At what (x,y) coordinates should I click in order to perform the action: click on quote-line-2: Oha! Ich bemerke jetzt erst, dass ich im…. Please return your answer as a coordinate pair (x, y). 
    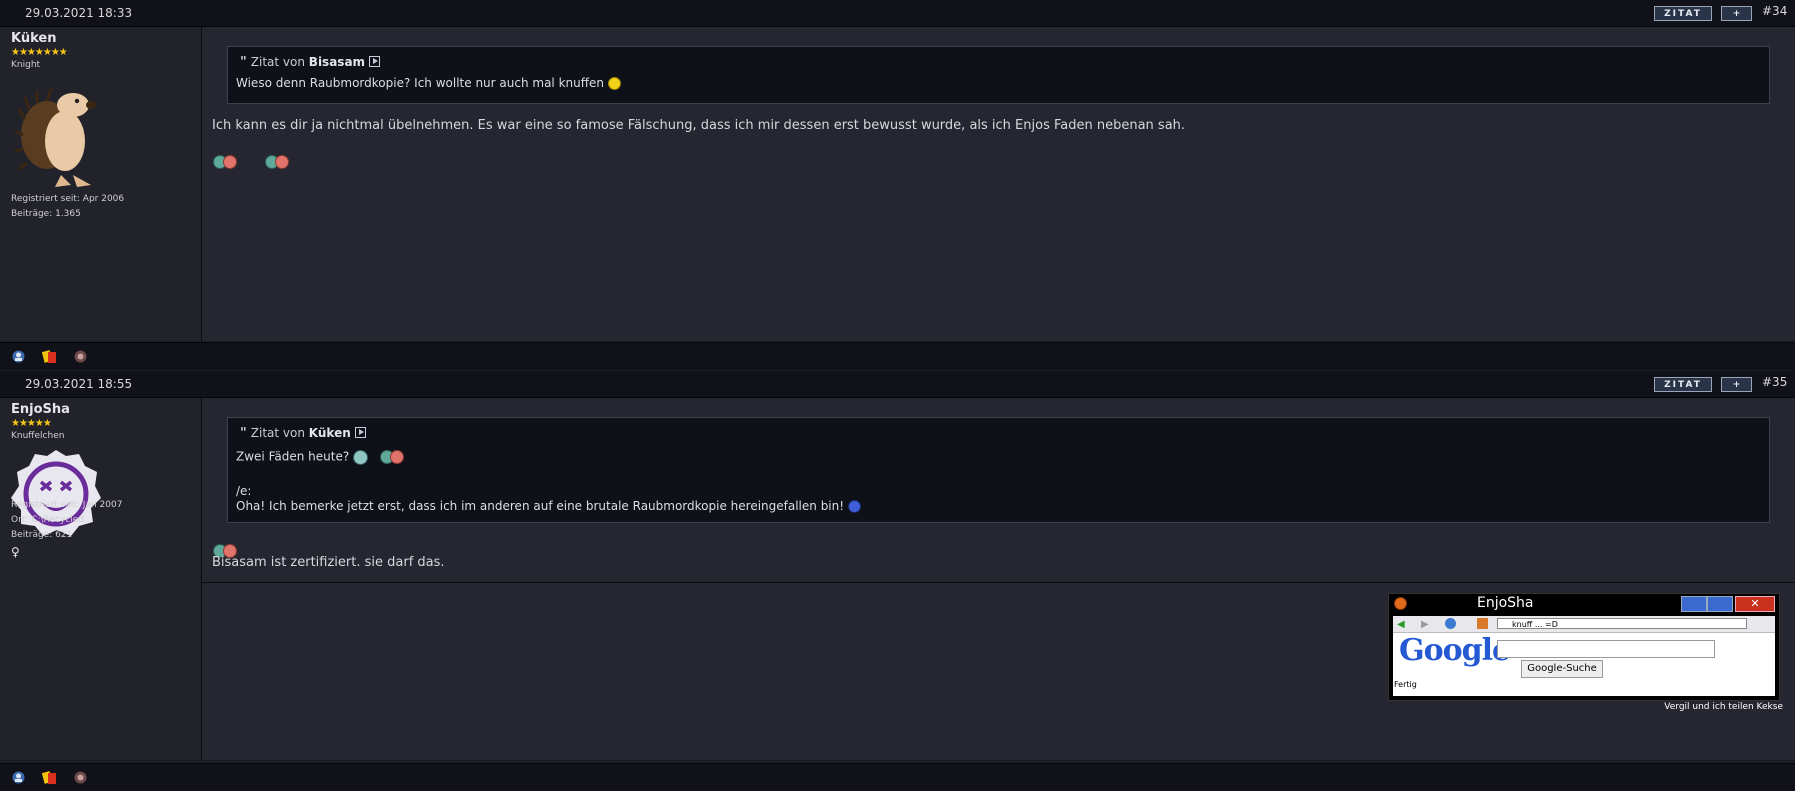
    Looking at the image, I should click on (548, 506).